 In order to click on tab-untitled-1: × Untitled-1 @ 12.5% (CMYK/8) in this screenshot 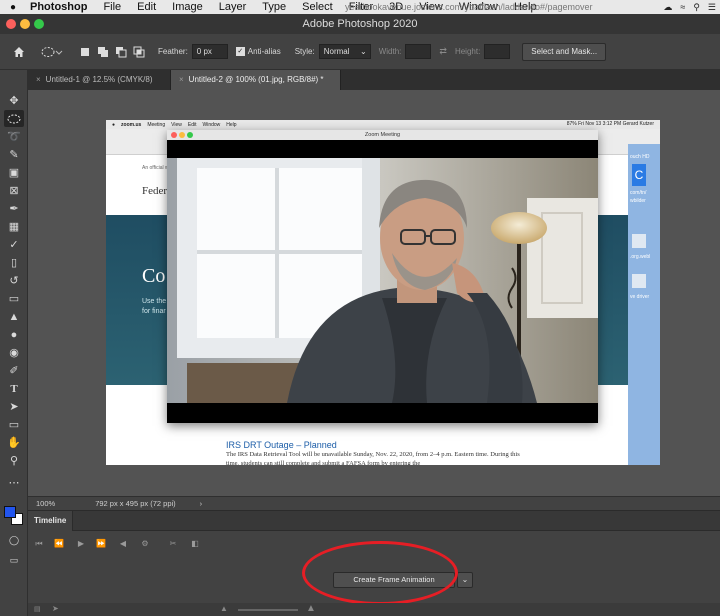, I will do `click(99, 80)`.